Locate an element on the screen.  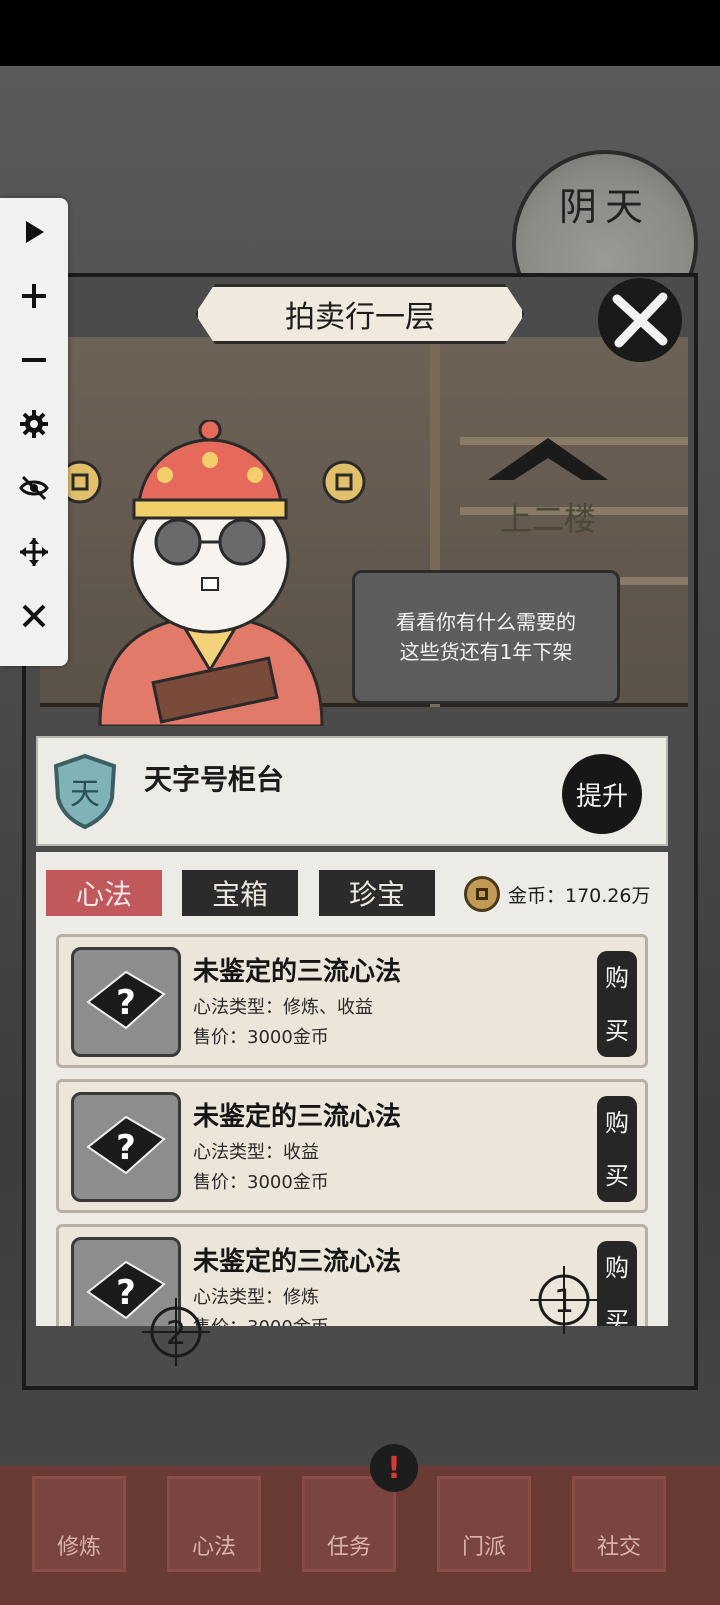
marker-number: 1 is located at coordinates (564, 1301).